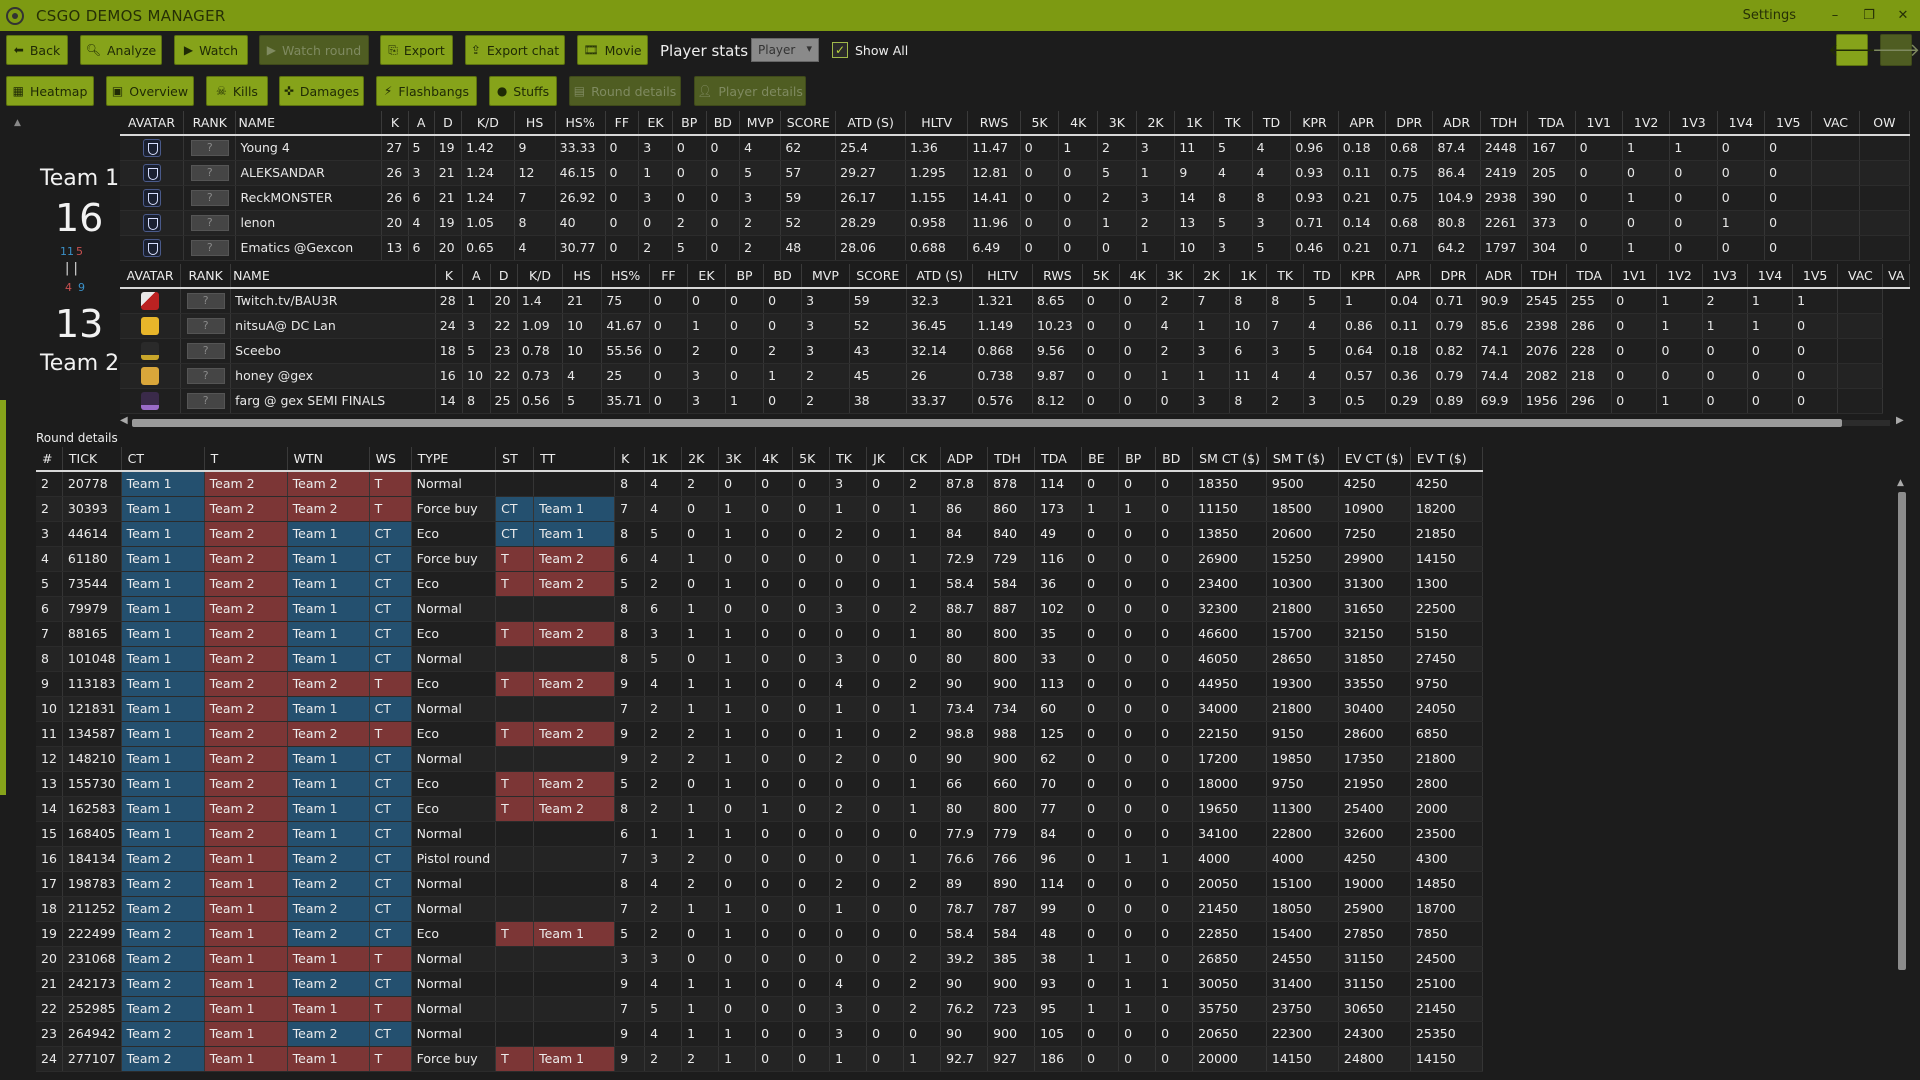  Describe the element at coordinates (1409, 123) in the screenshot. I see `column-header: DPR` at that location.